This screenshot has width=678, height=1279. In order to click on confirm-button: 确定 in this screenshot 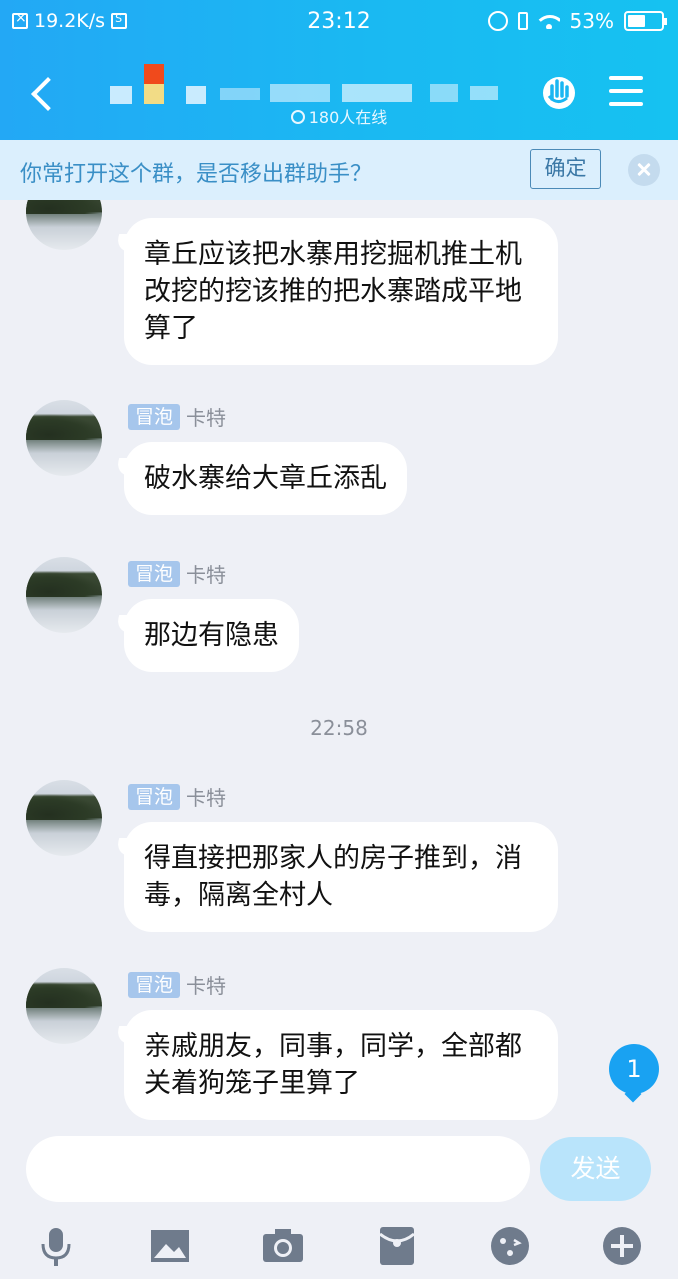, I will do `click(565, 169)`.